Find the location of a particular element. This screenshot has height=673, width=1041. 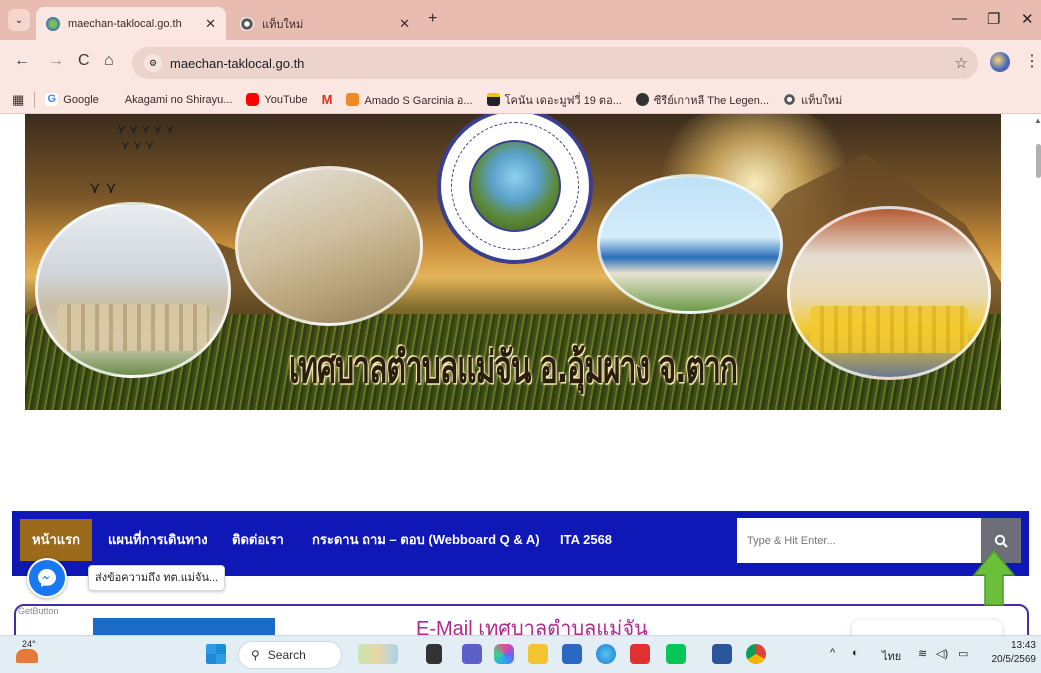

bookmark-new-tab: แท็บใหม่ is located at coordinates (812, 100).